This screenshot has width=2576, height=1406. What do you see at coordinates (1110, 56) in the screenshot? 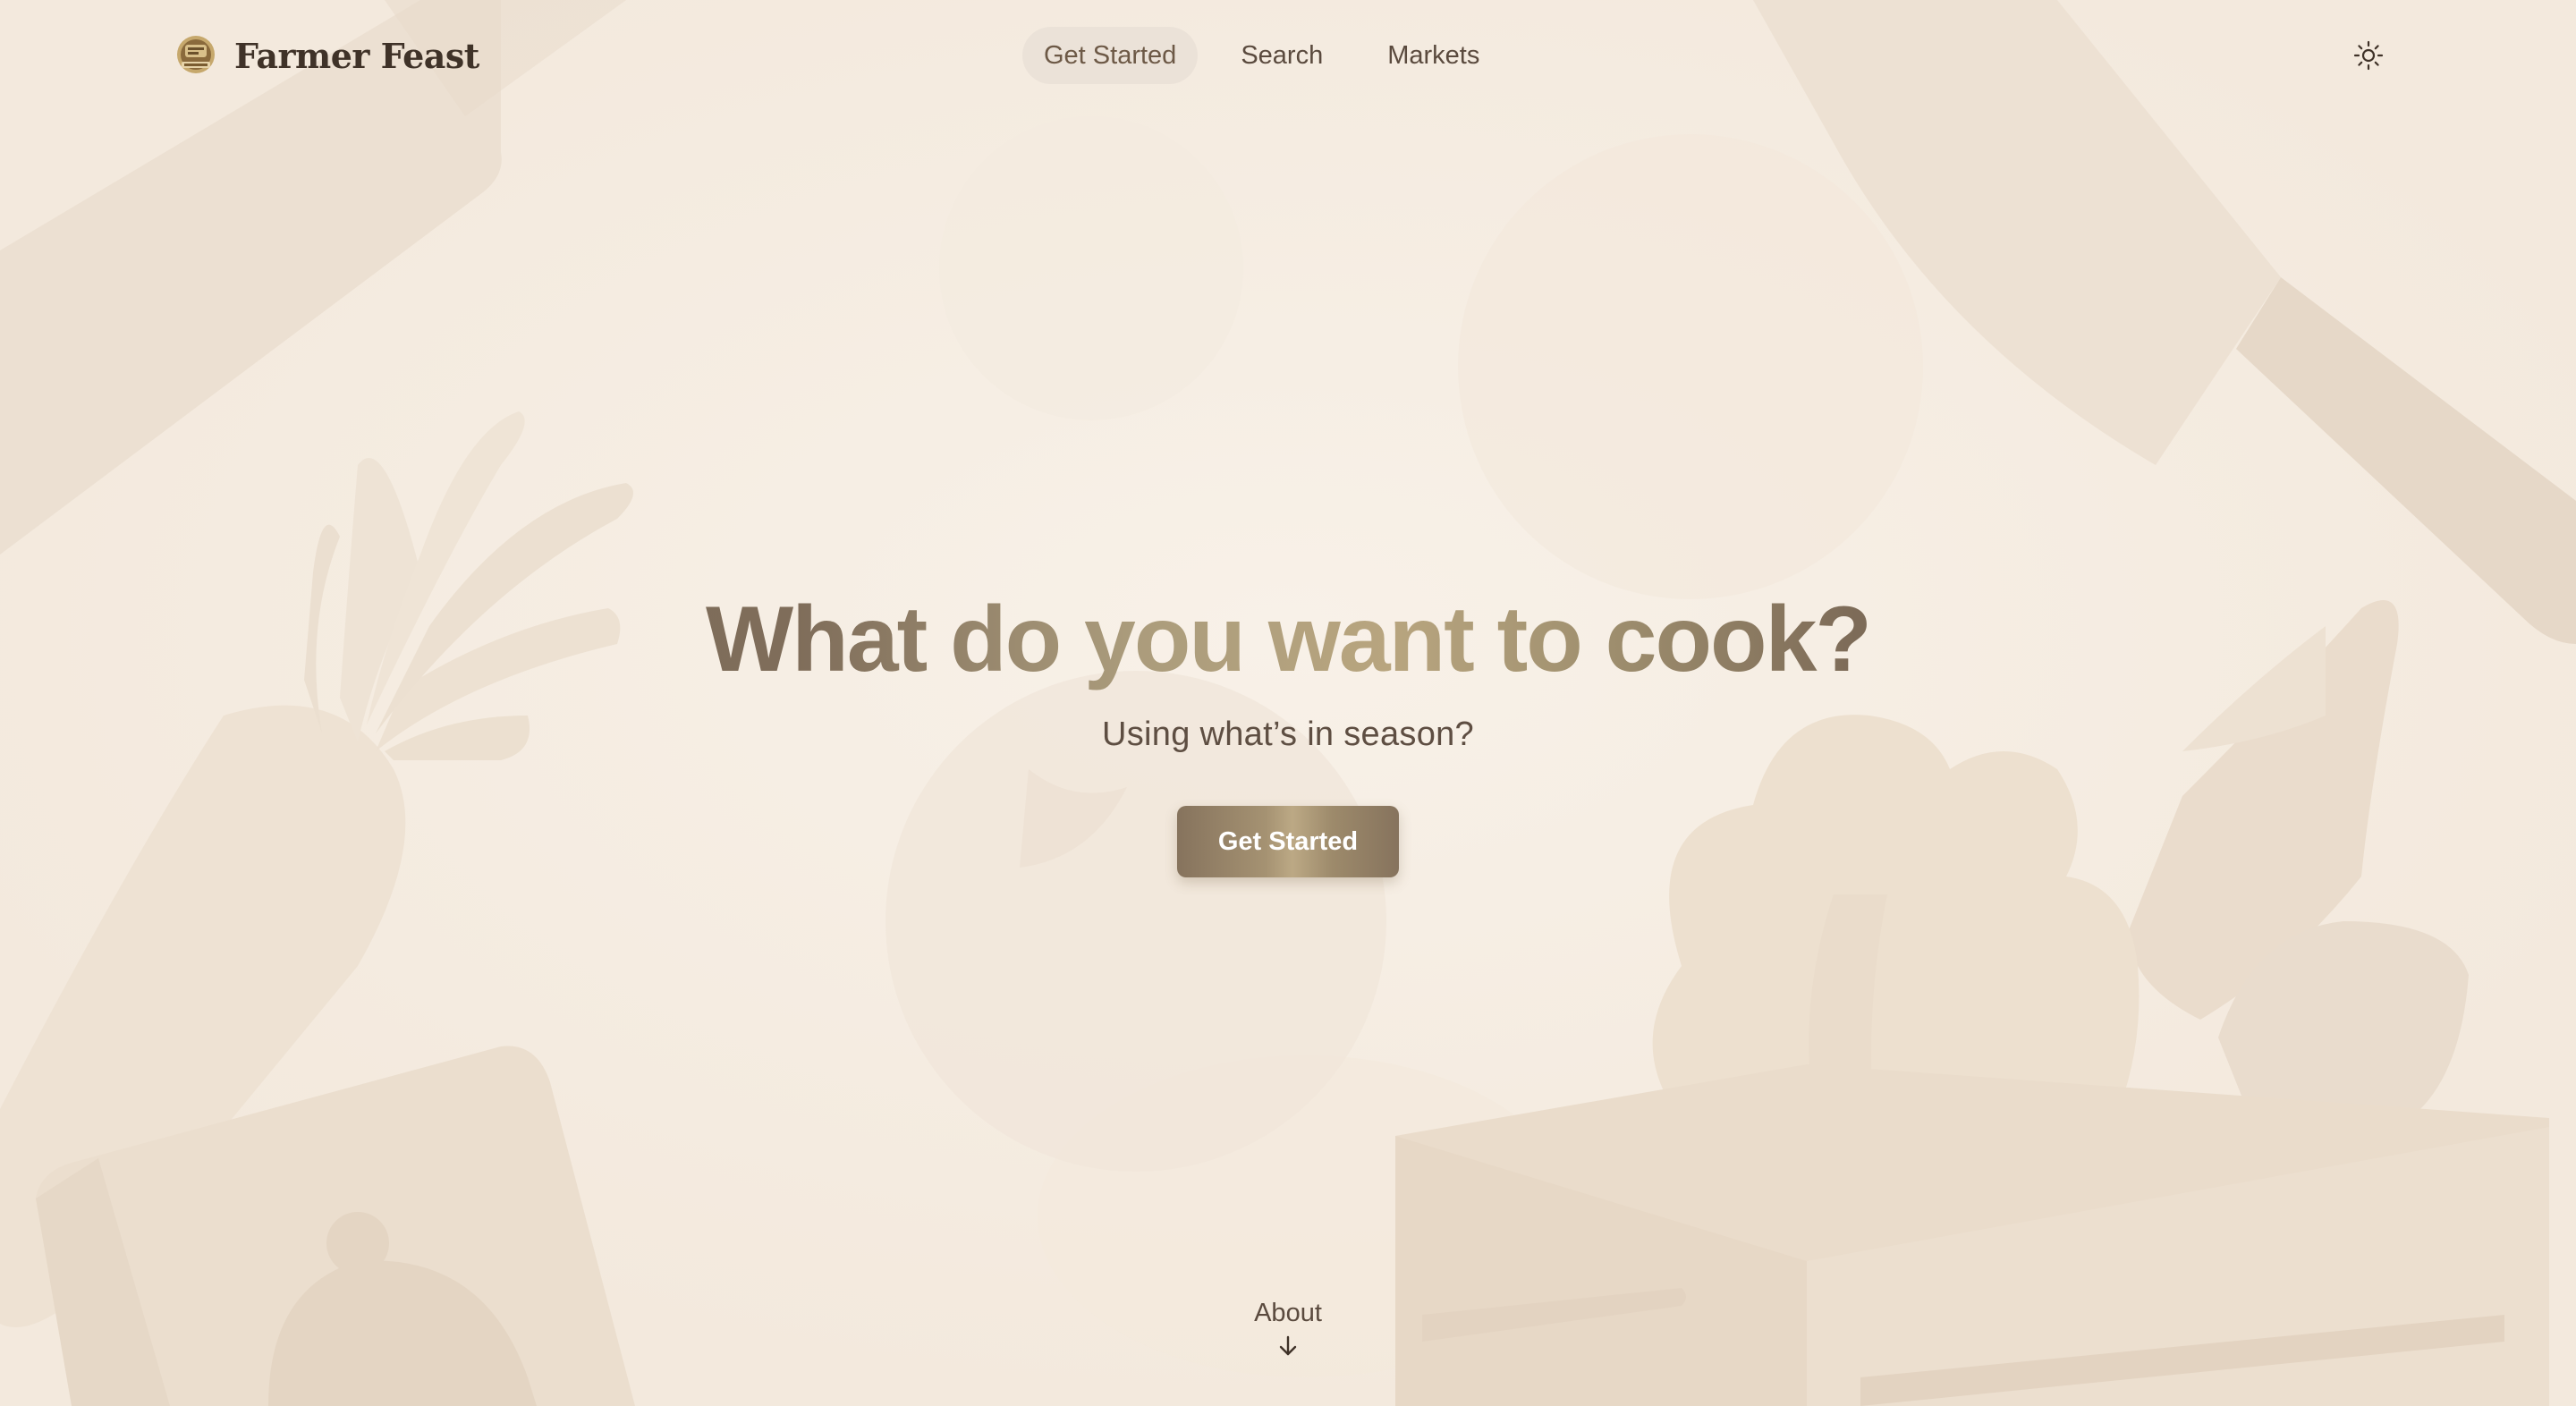
I see `nav-item-get-started: Get Started` at bounding box center [1110, 56].